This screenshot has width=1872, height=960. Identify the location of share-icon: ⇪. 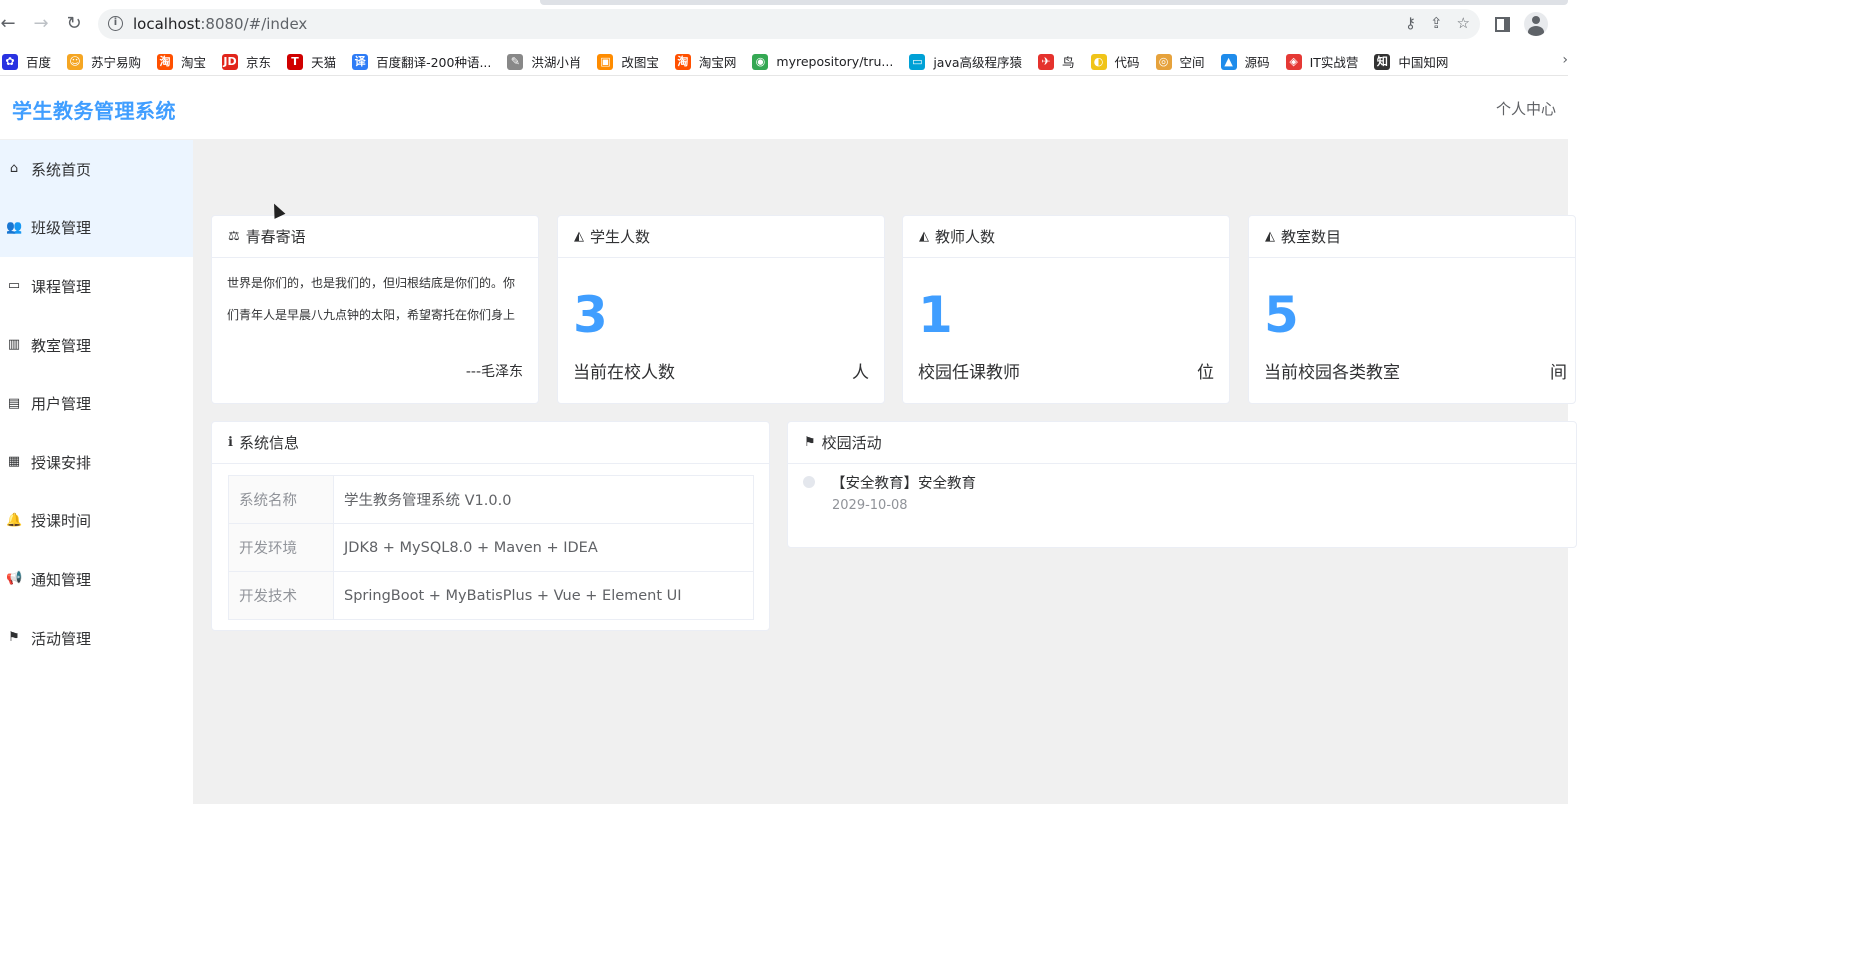
(1436, 23).